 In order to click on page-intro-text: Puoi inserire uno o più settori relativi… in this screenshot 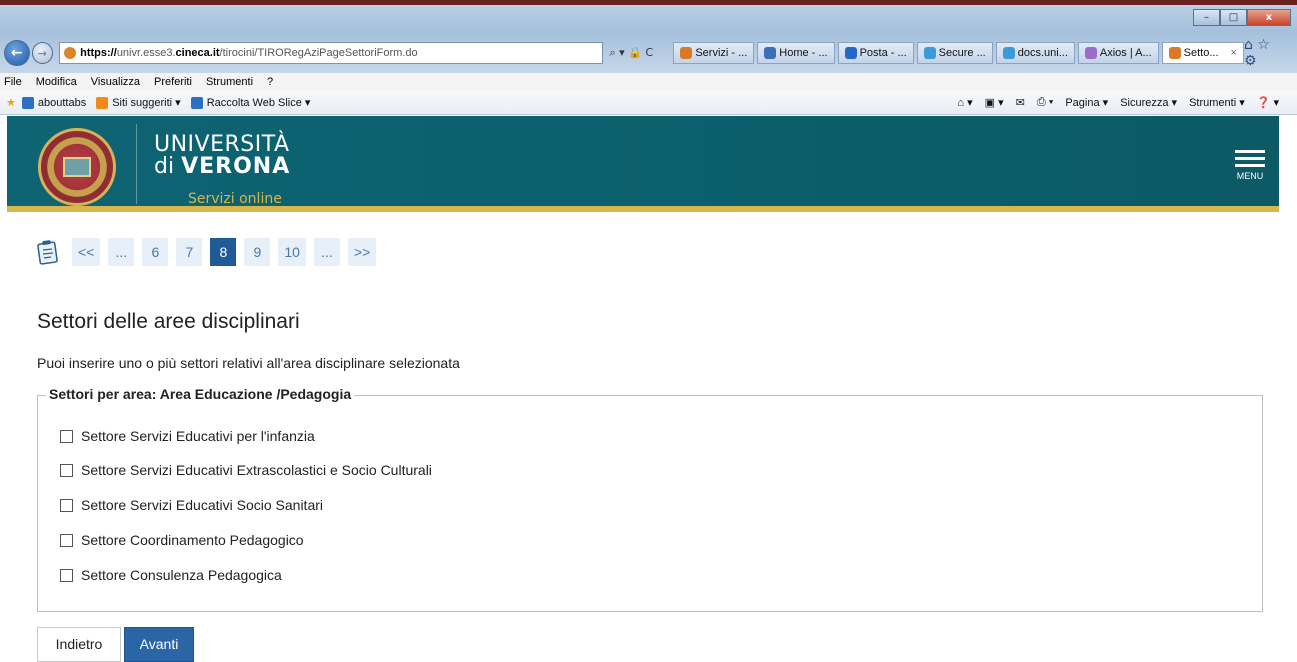, I will do `click(248, 363)`.